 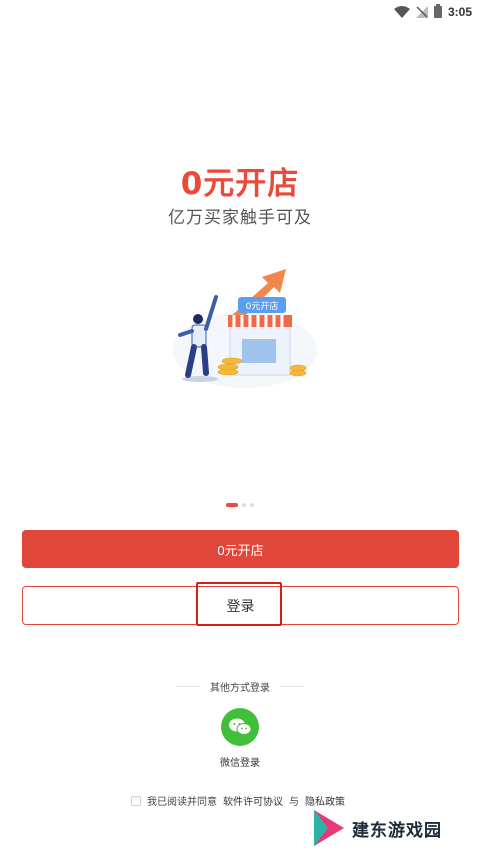 I want to click on open-store-button: 0元开店, so click(x=240, y=549).